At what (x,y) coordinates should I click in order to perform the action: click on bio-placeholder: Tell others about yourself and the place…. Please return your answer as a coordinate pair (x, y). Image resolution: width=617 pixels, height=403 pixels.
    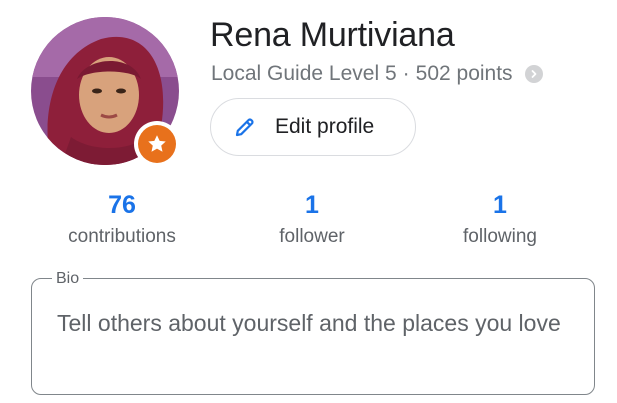
    Looking at the image, I should click on (309, 323).